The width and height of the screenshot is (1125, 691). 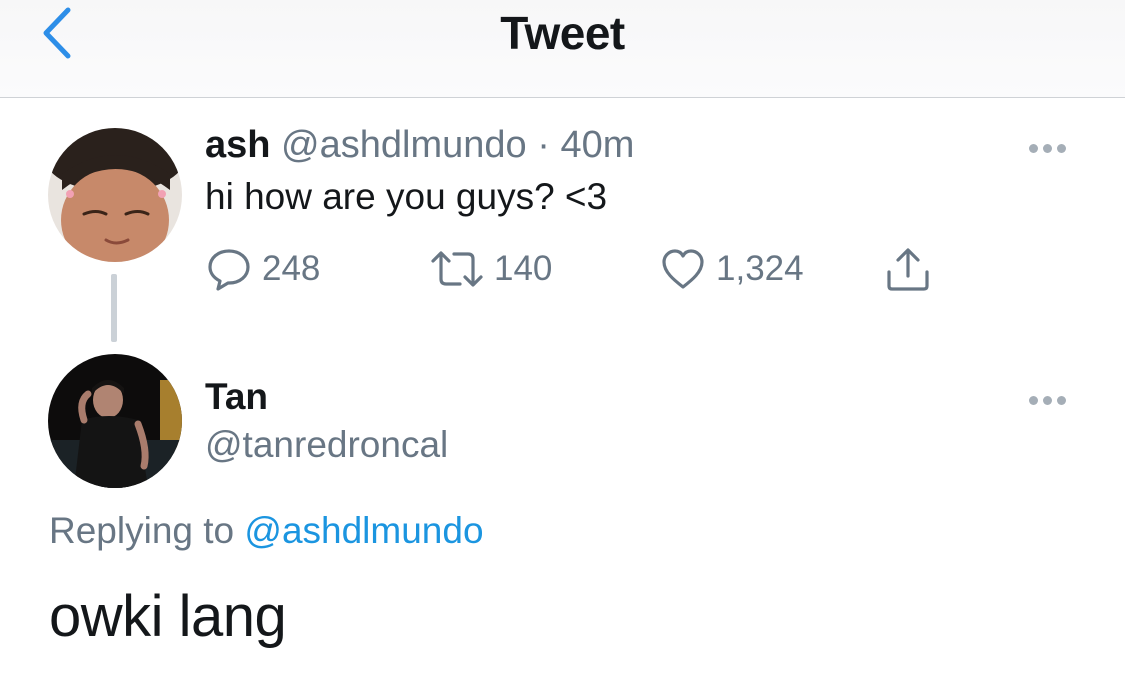 I want to click on author-handle: @tanredroncal, so click(x=326, y=445).